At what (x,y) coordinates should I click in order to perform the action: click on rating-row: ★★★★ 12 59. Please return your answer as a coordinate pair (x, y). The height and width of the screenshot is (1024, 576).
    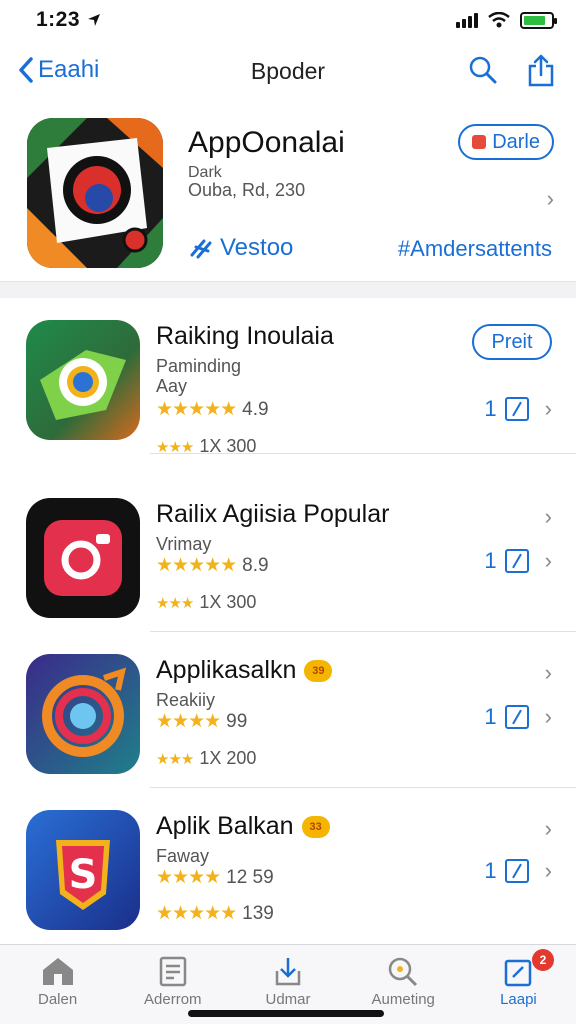
    Looking at the image, I should click on (215, 877).